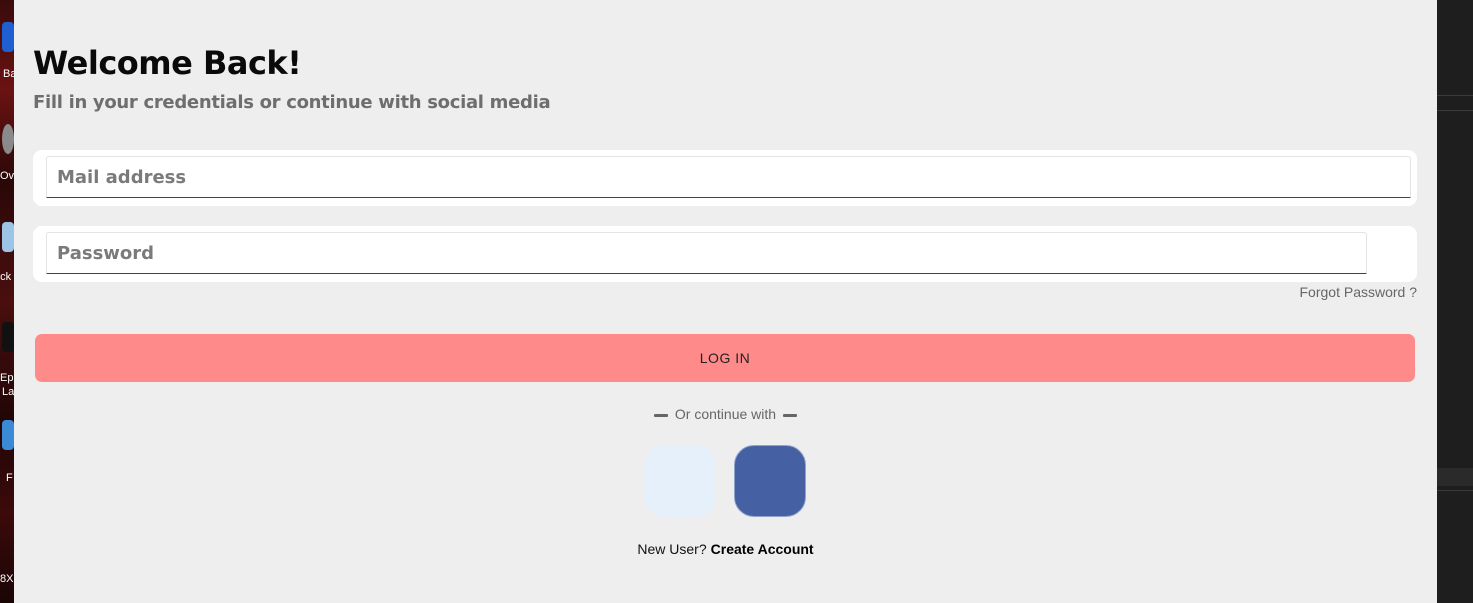  I want to click on desktop-icon-label: Epi, so click(7, 378).